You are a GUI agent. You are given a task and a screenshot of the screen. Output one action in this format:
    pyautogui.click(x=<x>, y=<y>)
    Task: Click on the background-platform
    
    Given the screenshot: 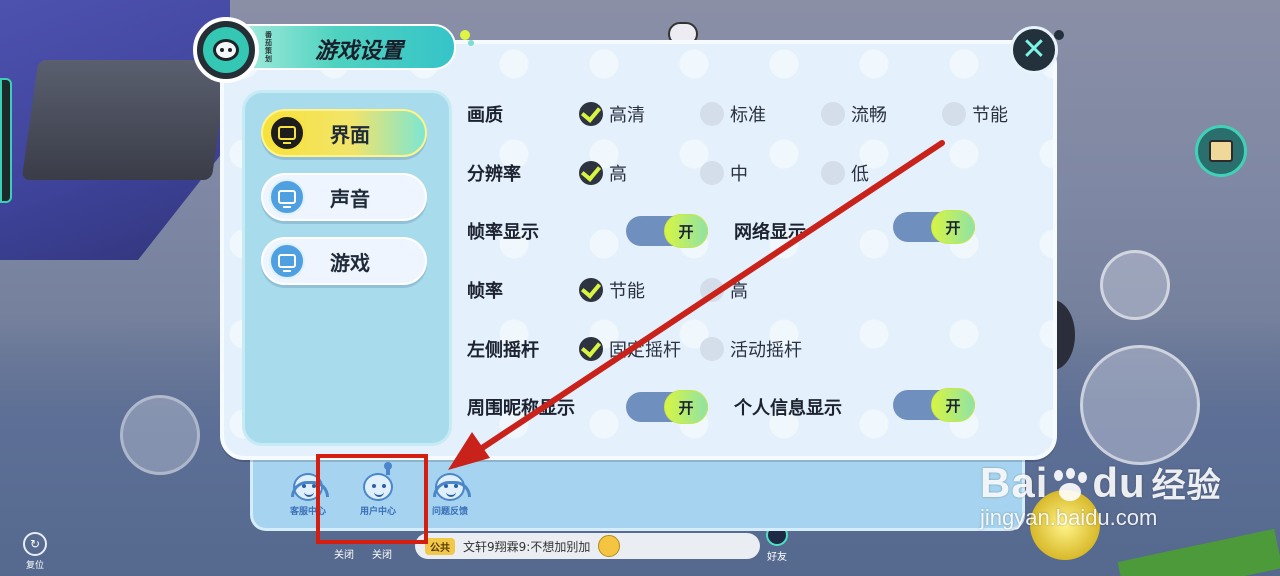 What is the action you would take?
    pyautogui.click(x=125, y=120)
    